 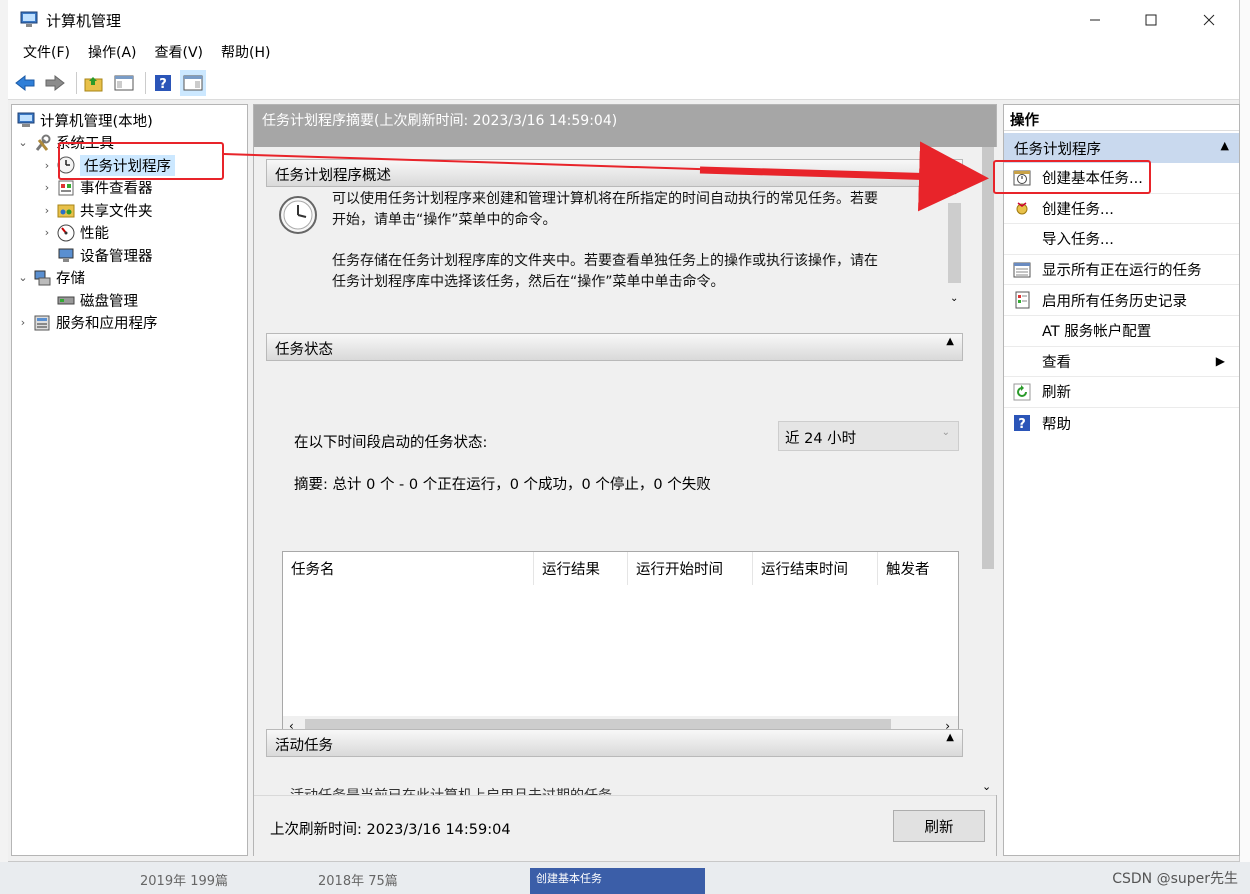 I want to click on actions-header: 操作, so click(x=1121, y=118).